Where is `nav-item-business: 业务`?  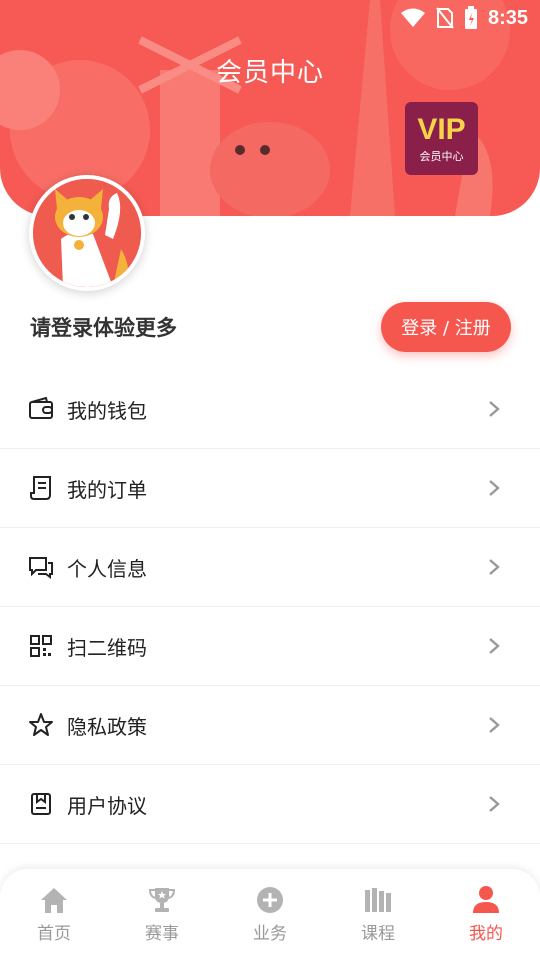
nav-item-business: 业务 is located at coordinates (270, 914).